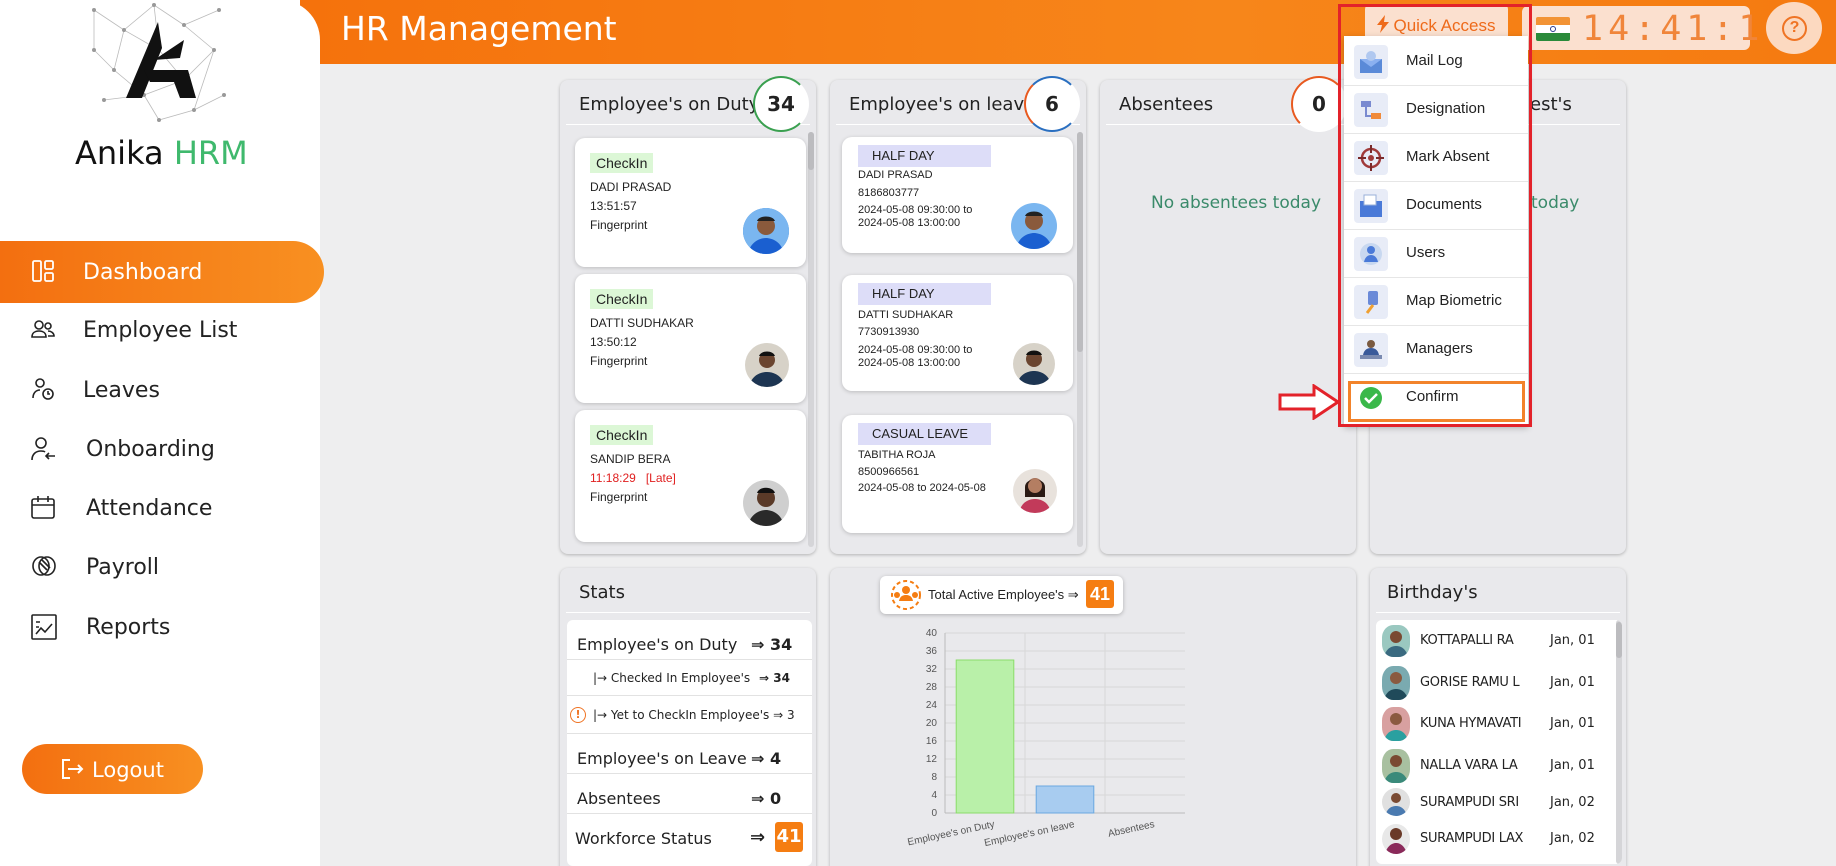 This screenshot has width=1836, height=866. Describe the element at coordinates (1448, 156) in the screenshot. I see `menu-item-label: Mark Absent` at that location.